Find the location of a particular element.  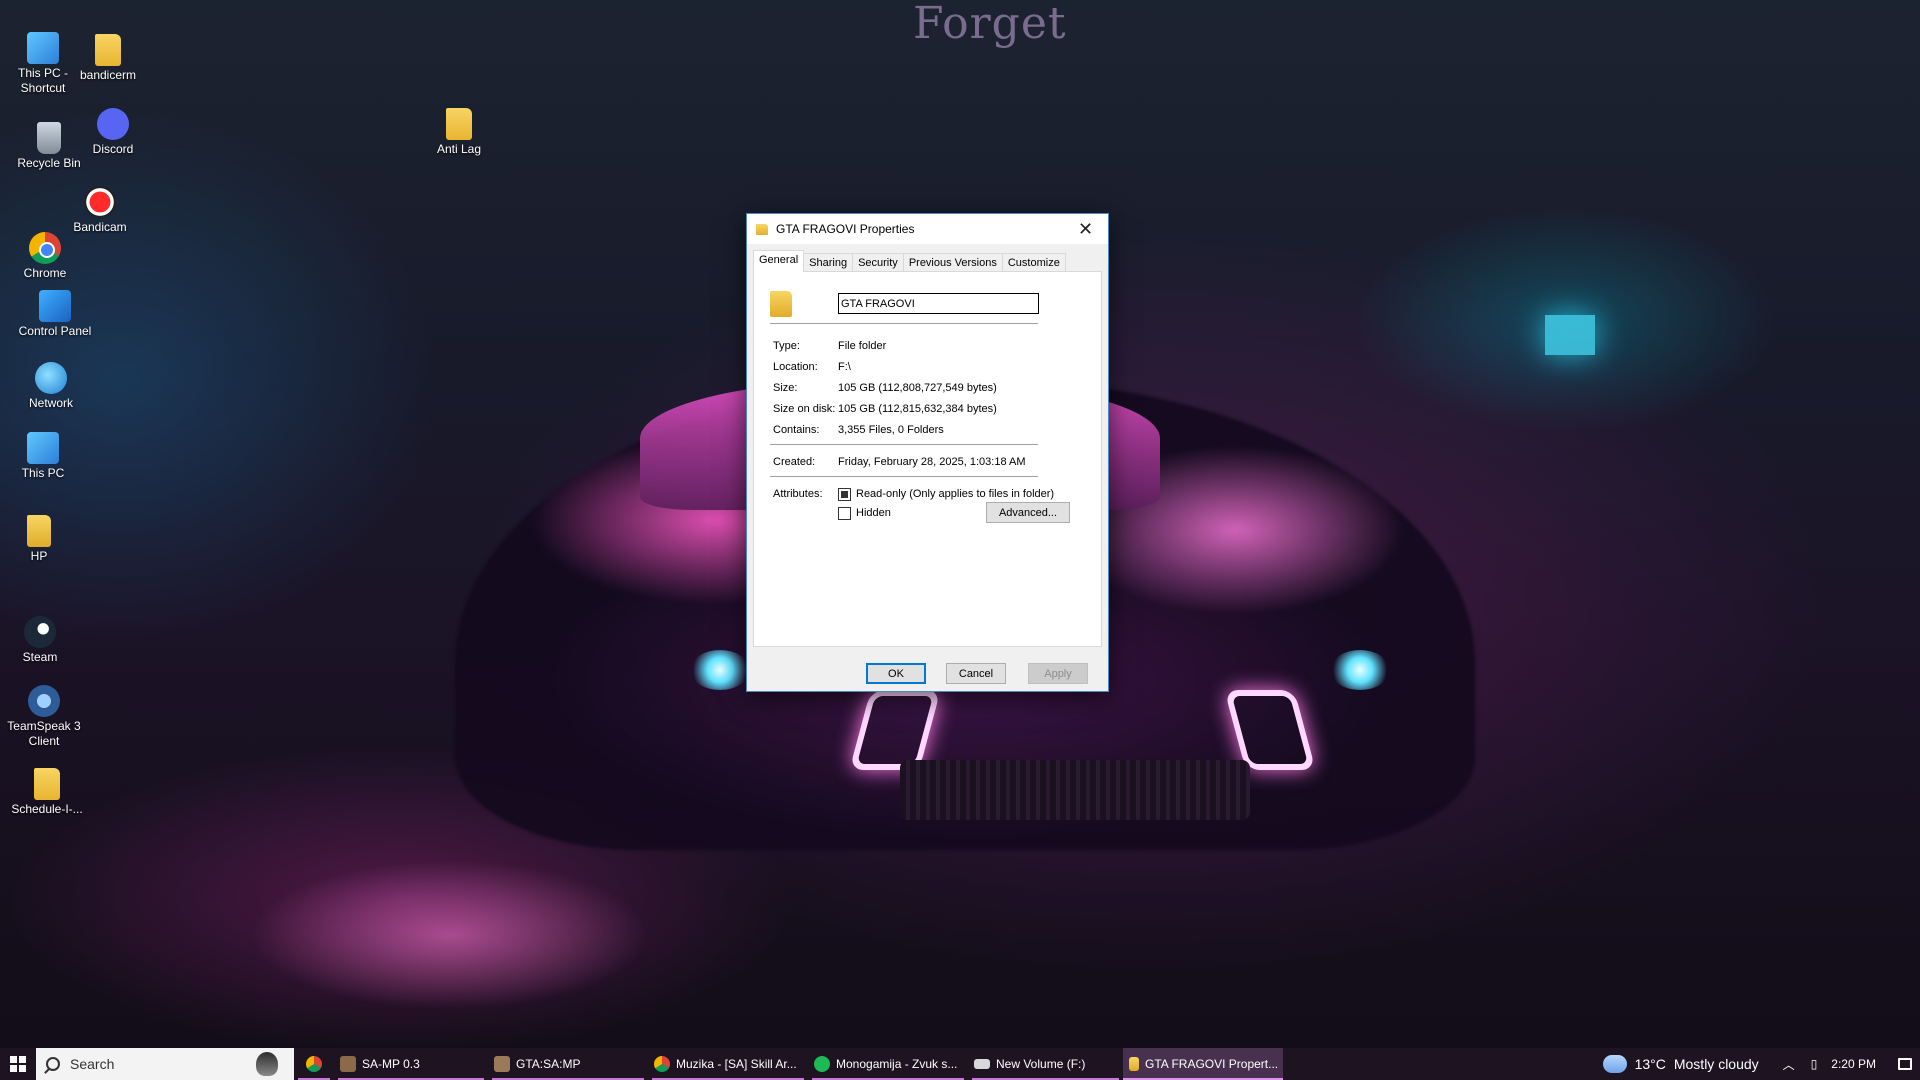

cloudy-weather-icon is located at coordinates (1612, 1061).